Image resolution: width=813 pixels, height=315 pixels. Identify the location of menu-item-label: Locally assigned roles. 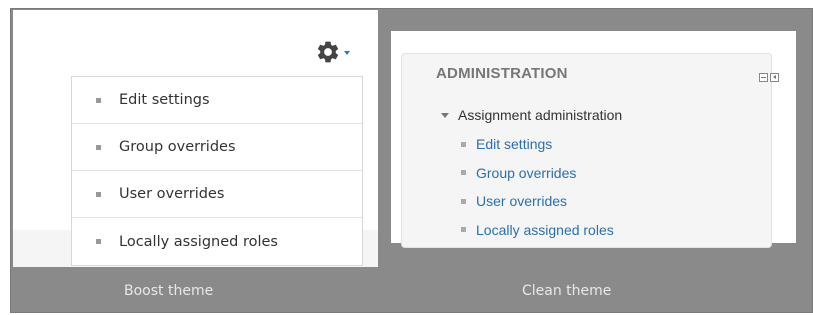
(198, 241).